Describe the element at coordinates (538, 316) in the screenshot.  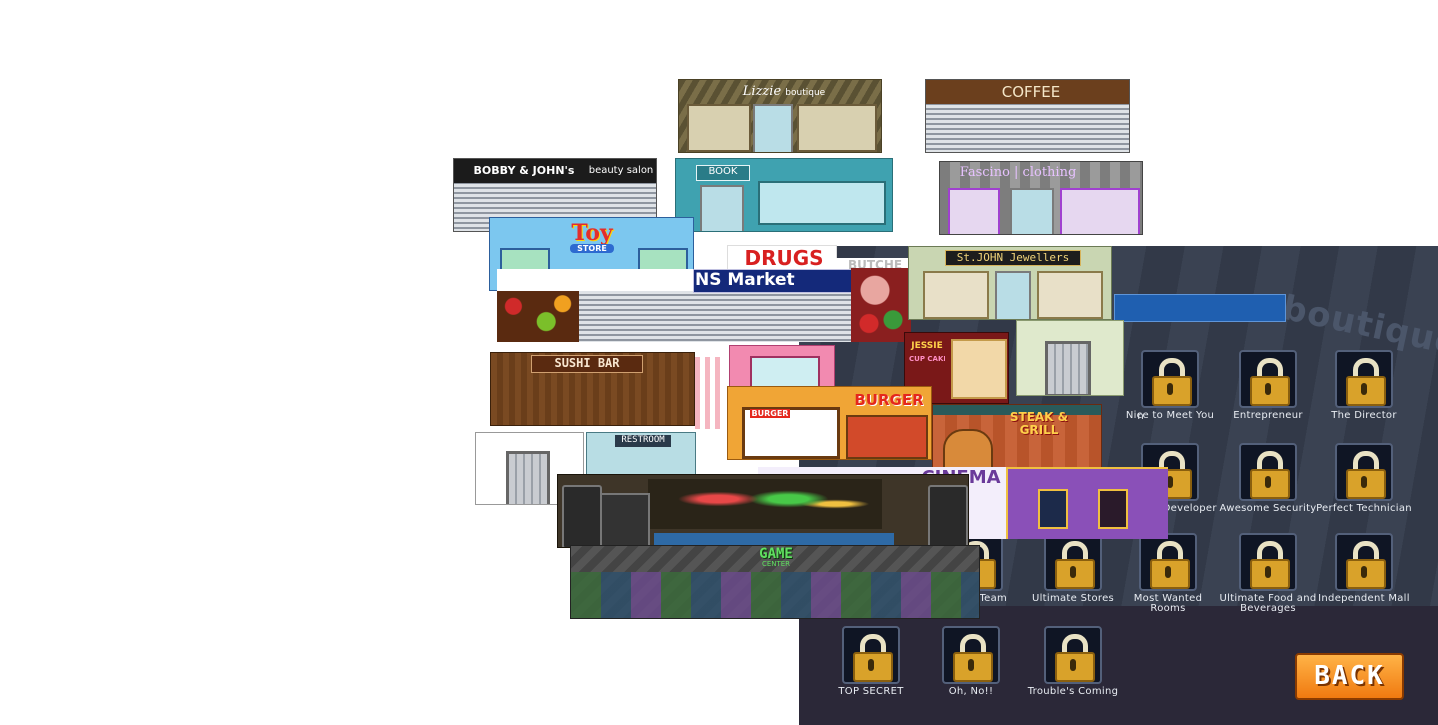
I see `fruit-display` at that location.